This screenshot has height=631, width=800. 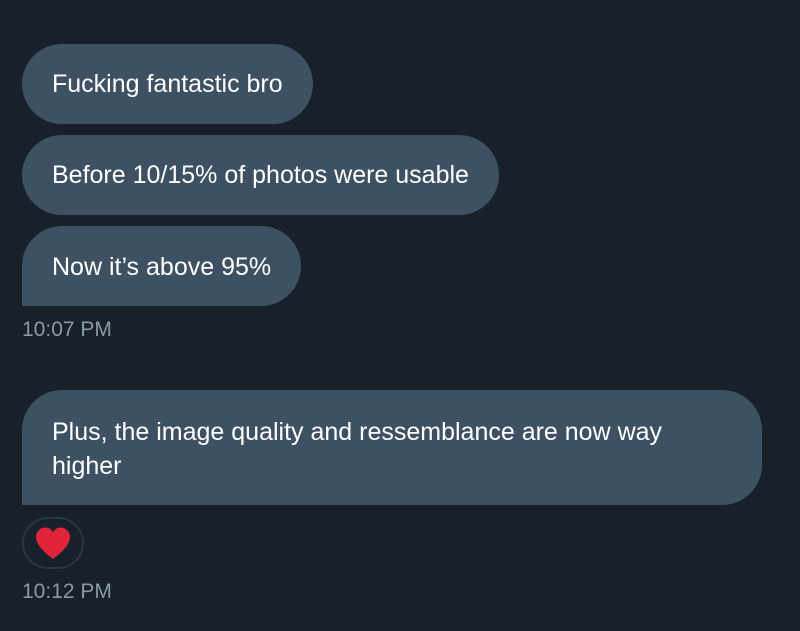 I want to click on message-bubble: Fucking fantastic bro, so click(x=167, y=84).